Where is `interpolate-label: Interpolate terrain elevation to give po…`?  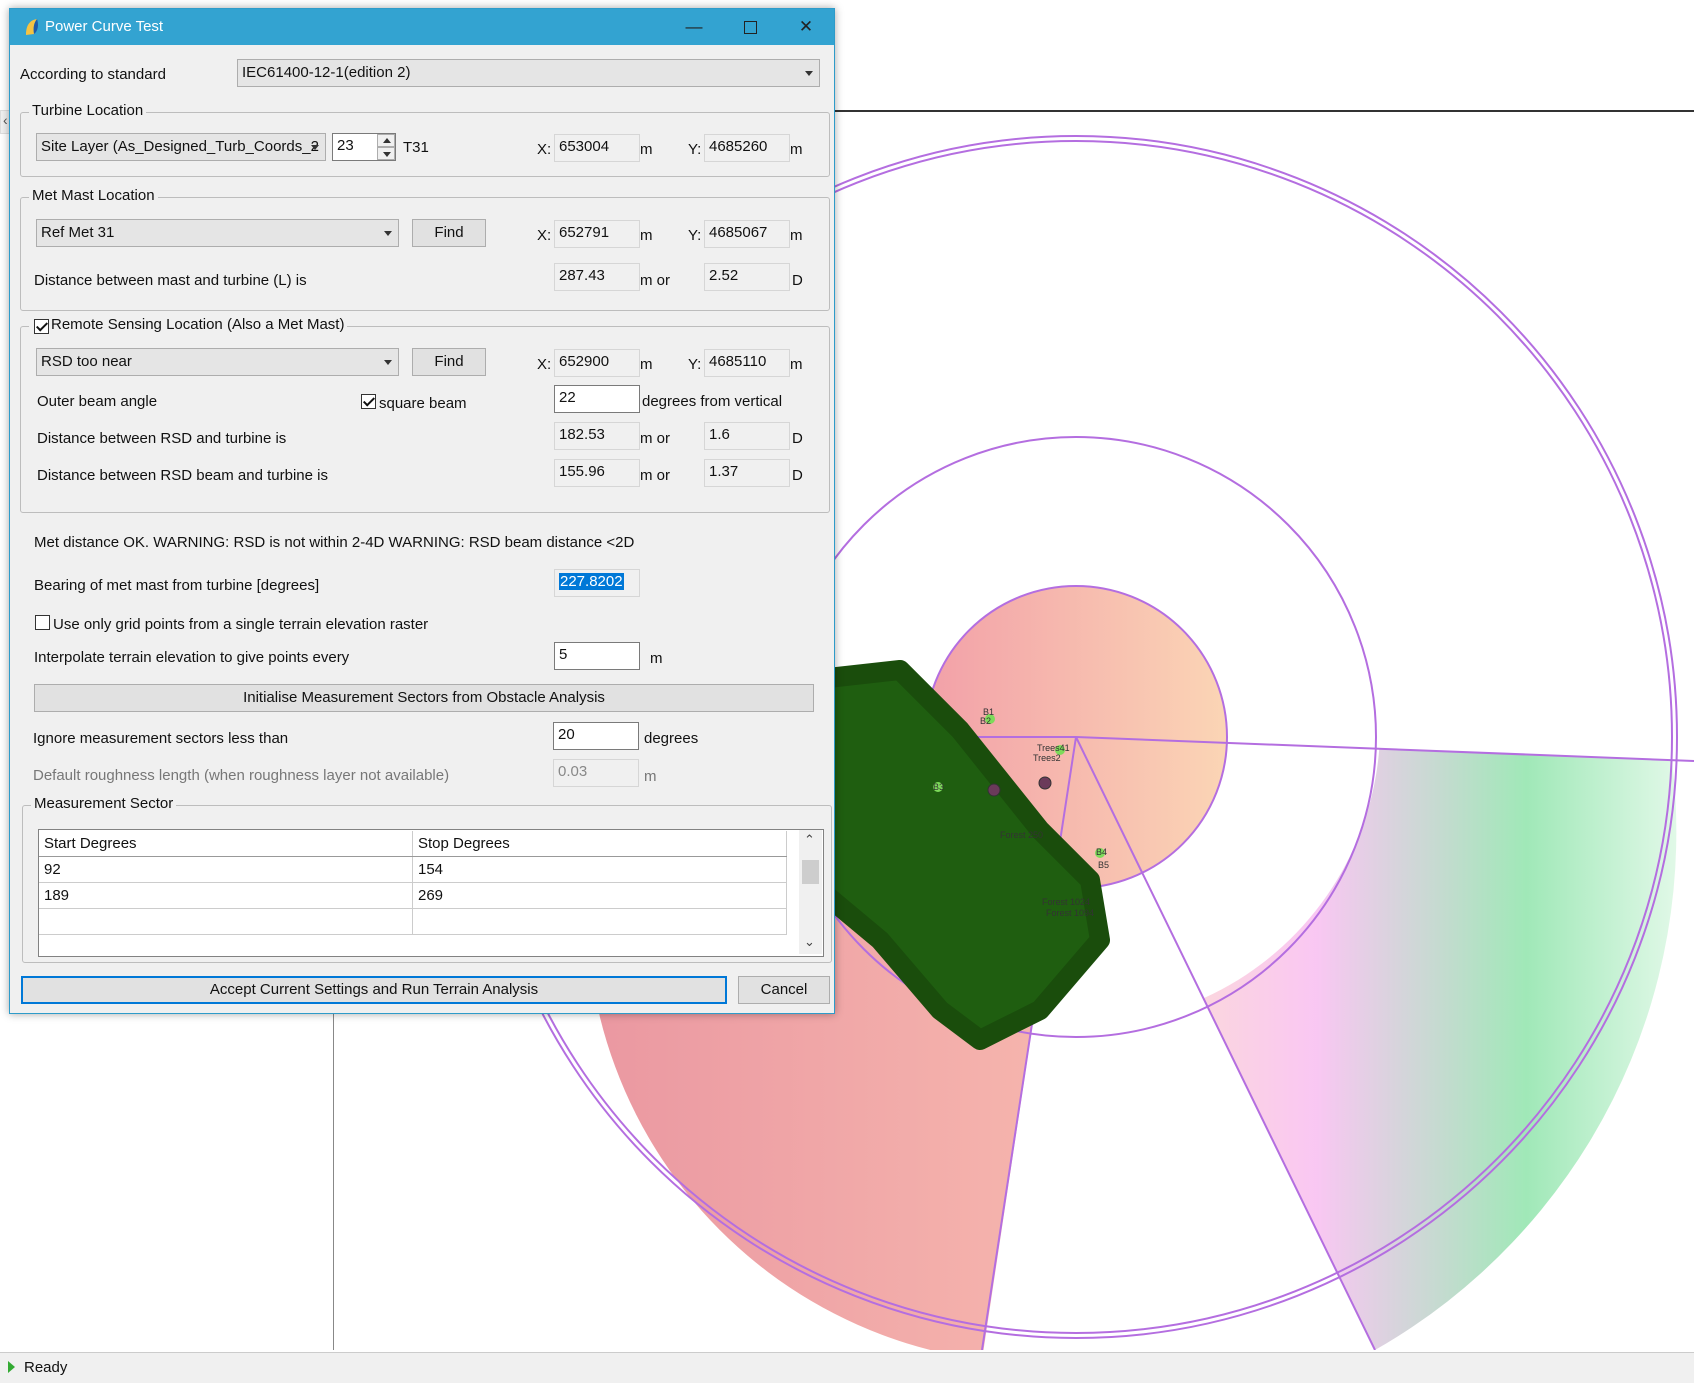
interpolate-label: Interpolate terrain elevation to give po… is located at coordinates (192, 657).